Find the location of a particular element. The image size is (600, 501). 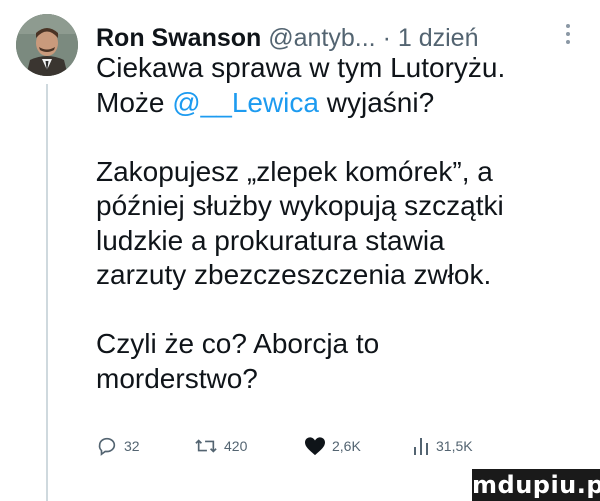

views-chart-icon is located at coordinates (421, 446).